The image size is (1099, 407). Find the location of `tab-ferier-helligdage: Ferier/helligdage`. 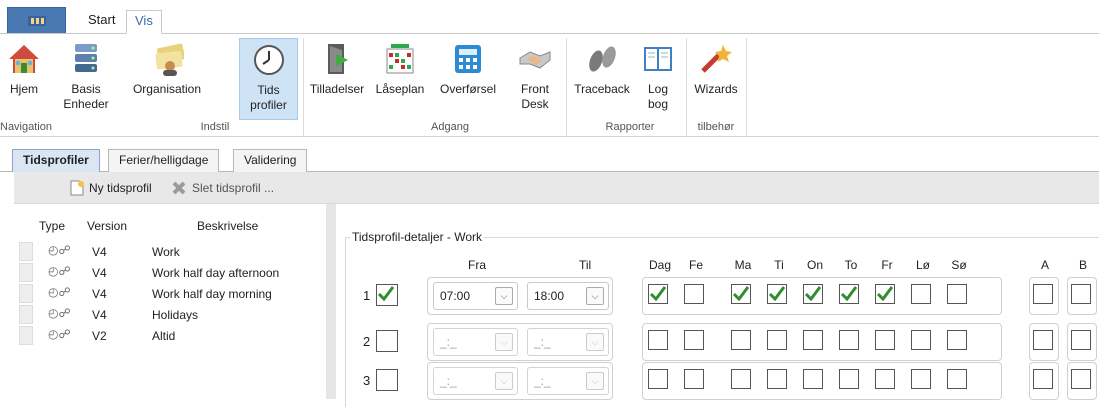

tab-ferier-helligdage: Ferier/helligdage is located at coordinates (164, 160).